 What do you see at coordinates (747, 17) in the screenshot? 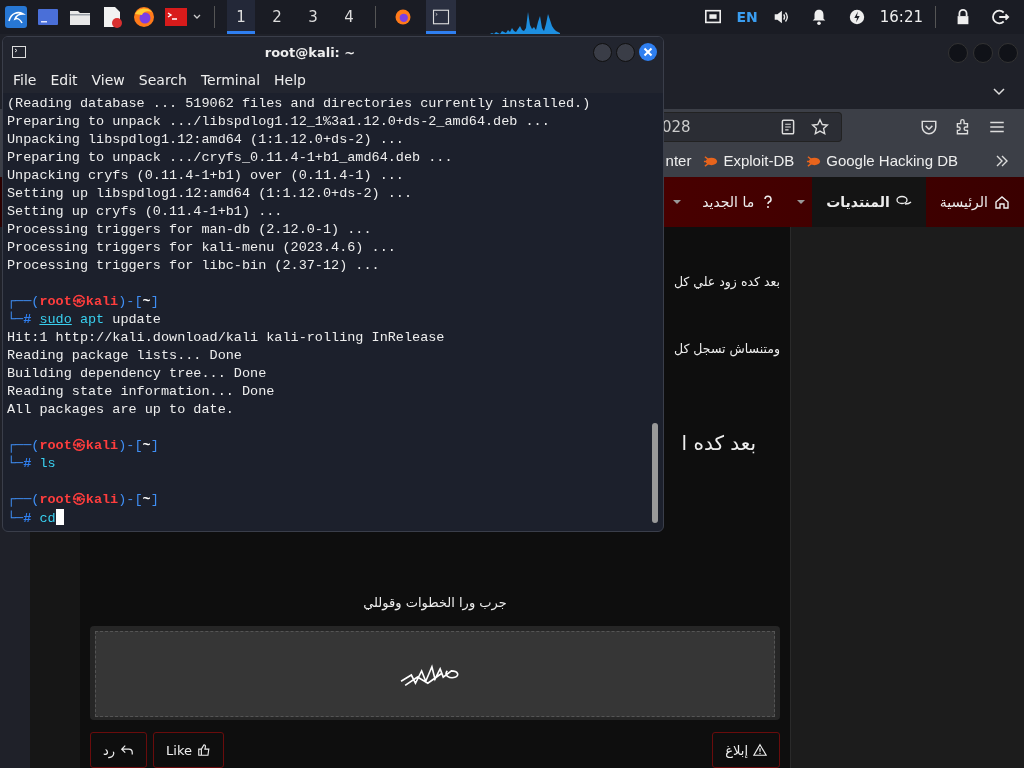
I see `keyboard-layout: EN` at bounding box center [747, 17].